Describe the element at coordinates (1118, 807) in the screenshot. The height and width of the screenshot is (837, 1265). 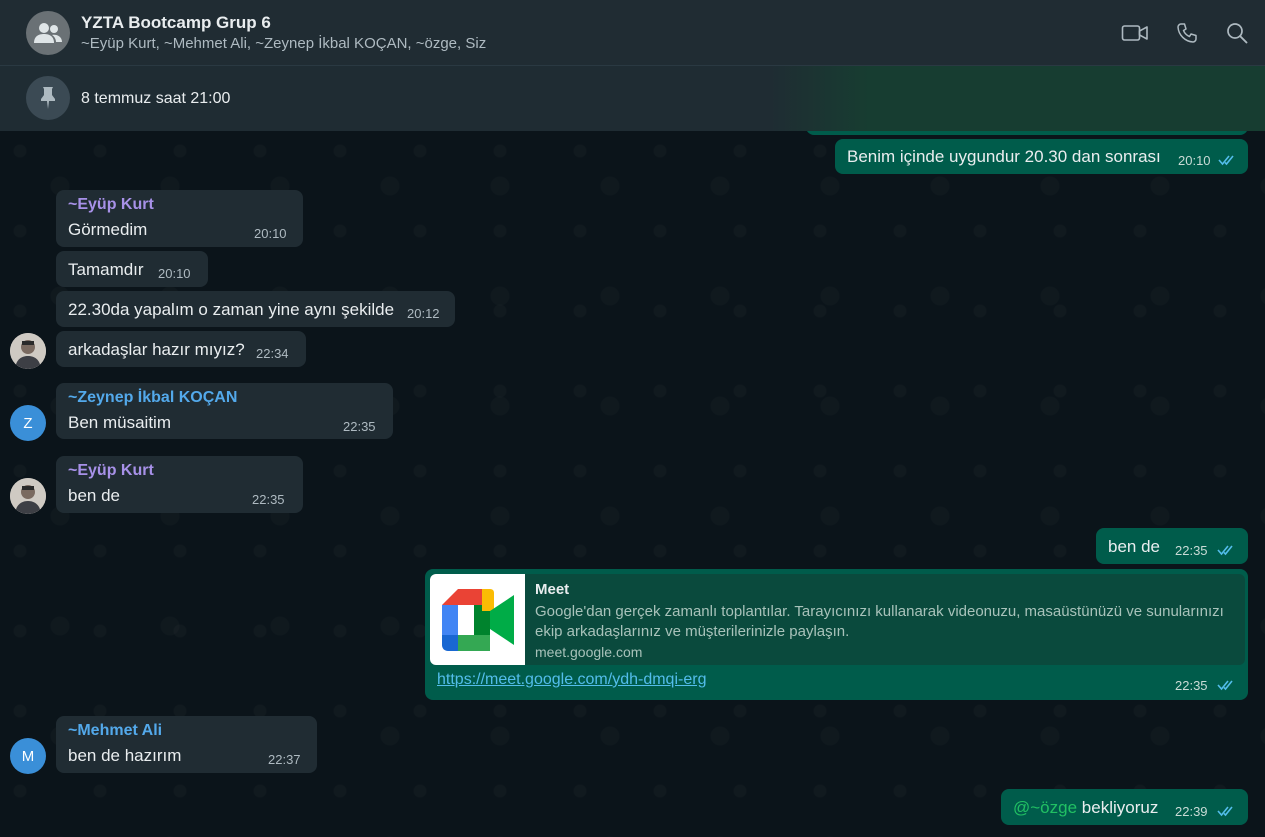
I see `message-text-body: bekliyoruz` at that location.